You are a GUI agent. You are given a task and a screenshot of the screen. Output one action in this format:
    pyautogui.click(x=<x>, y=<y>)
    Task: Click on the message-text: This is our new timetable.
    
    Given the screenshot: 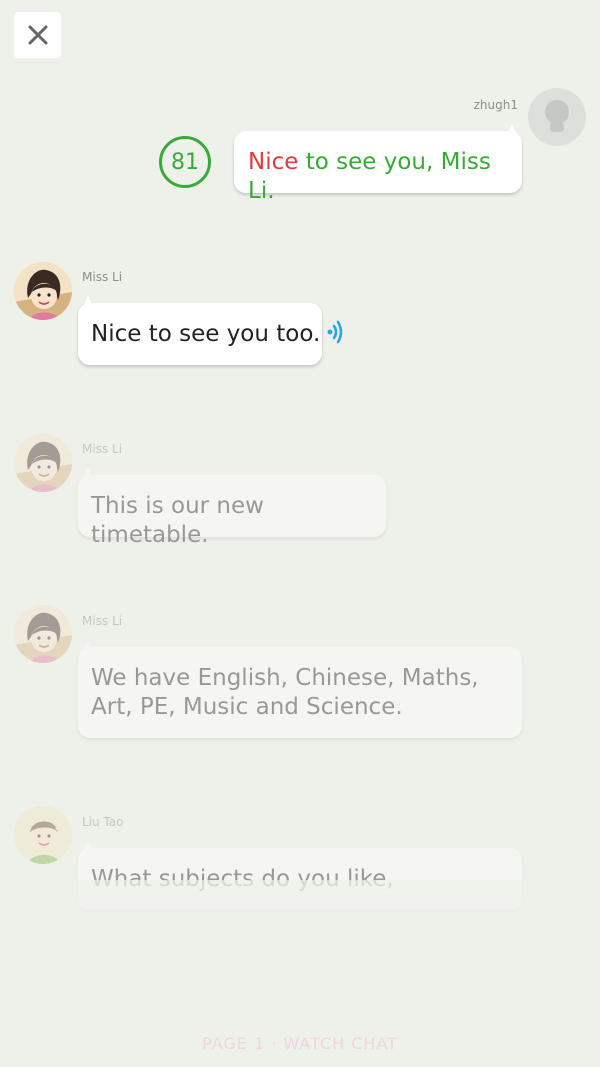 What is the action you would take?
    pyautogui.click(x=177, y=520)
    